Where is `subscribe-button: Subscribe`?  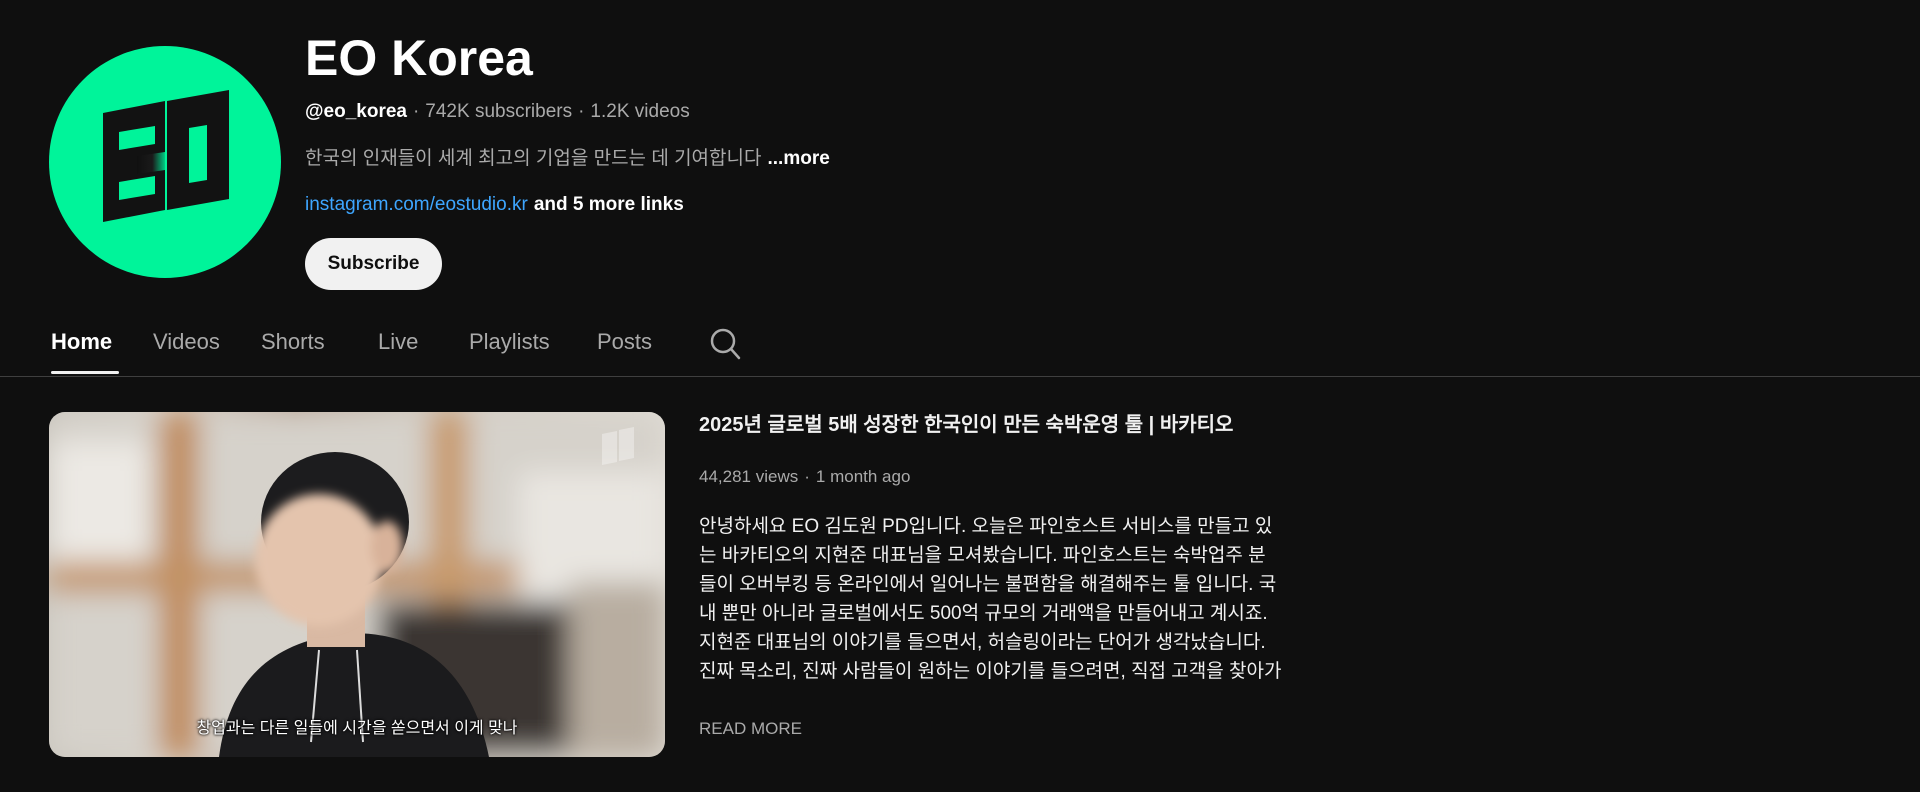 subscribe-button: Subscribe is located at coordinates (373, 264).